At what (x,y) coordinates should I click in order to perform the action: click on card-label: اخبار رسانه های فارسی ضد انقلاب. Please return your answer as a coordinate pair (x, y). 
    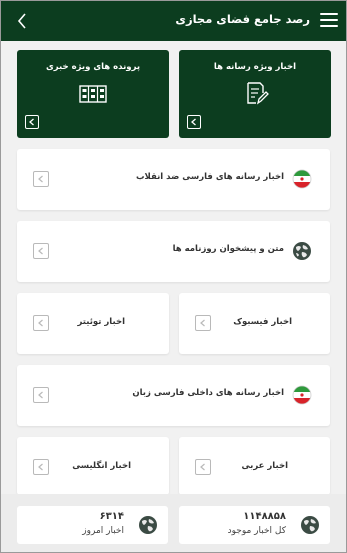
    Looking at the image, I should click on (209, 177).